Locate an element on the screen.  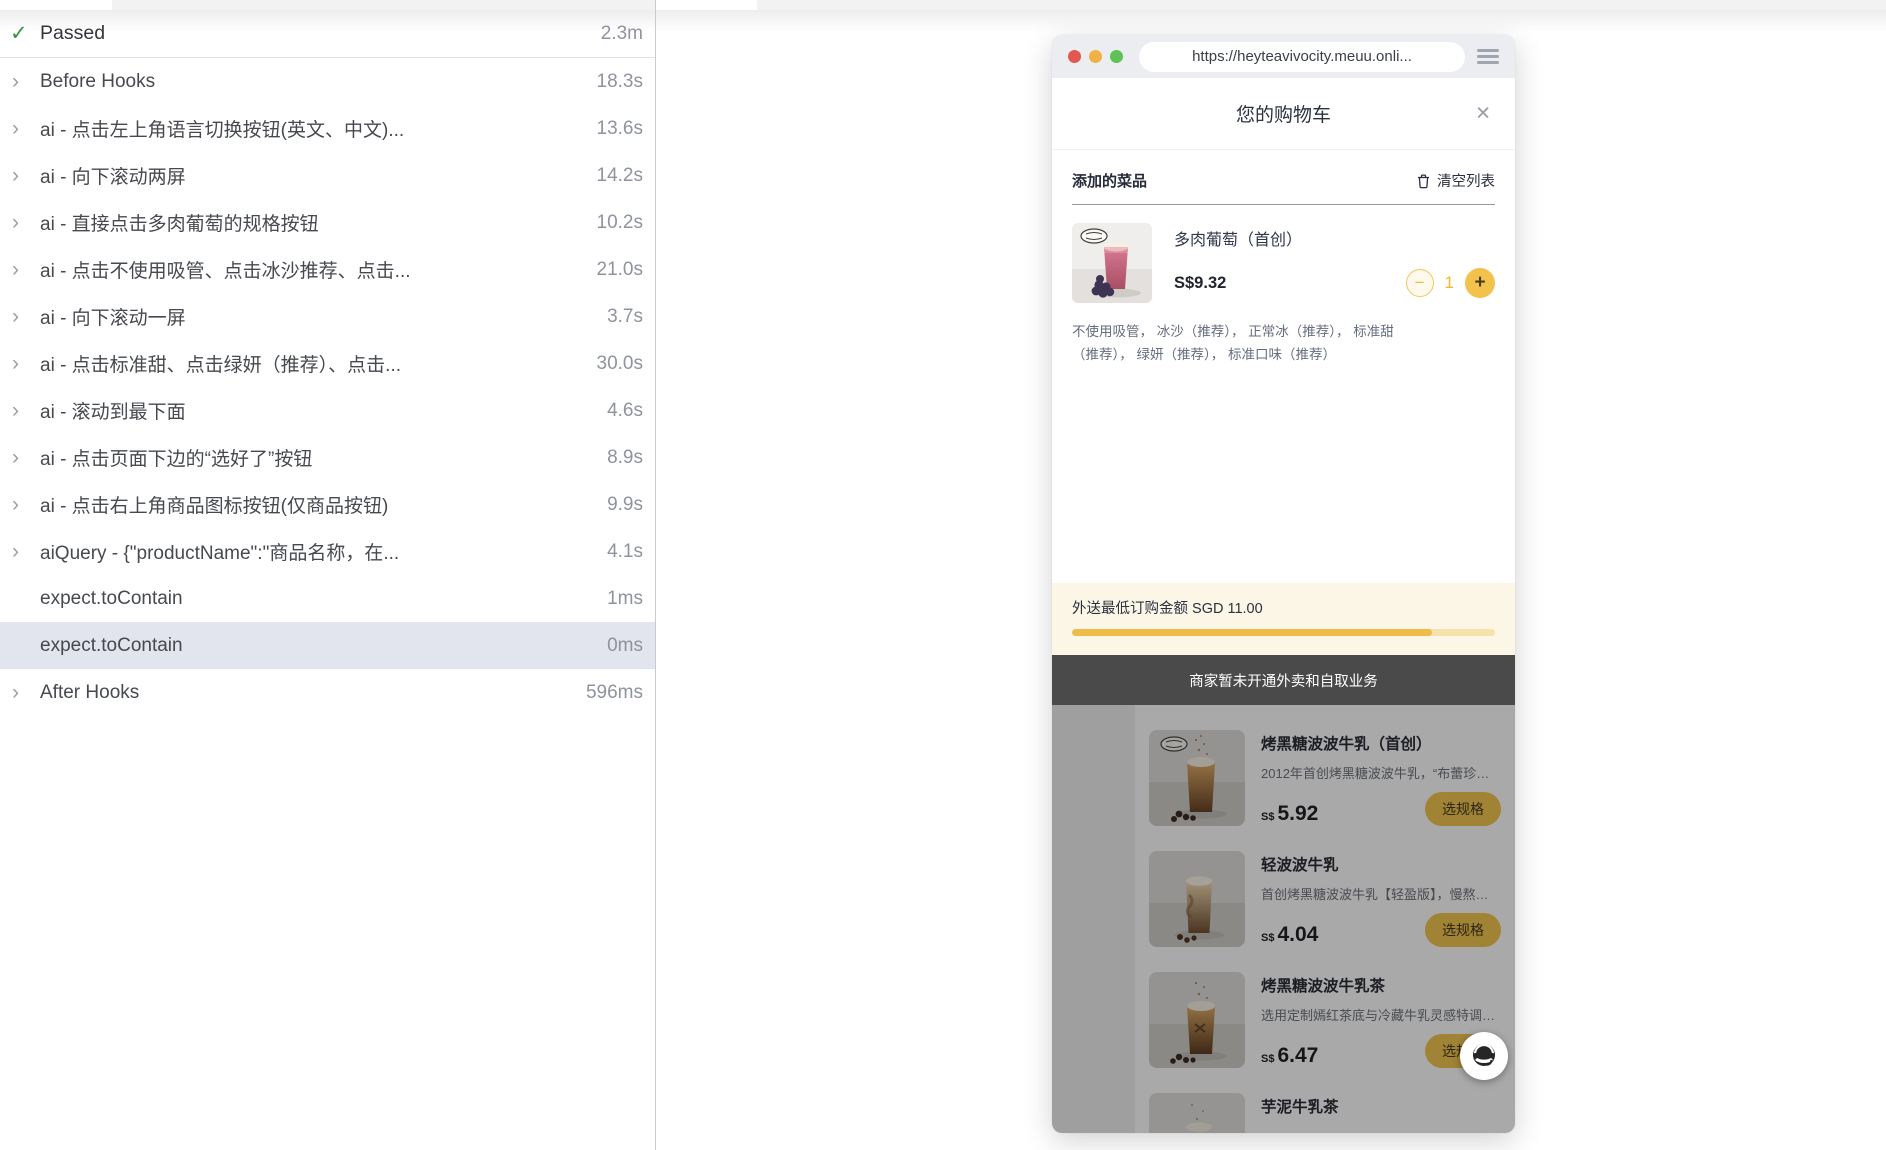
list-item: 烤黑糖波波牛乳茶 选用定制嫣红茶底与冷藏牛乳灵感特调… S$6.47 选规格 is located at coordinates (1325, 1020).